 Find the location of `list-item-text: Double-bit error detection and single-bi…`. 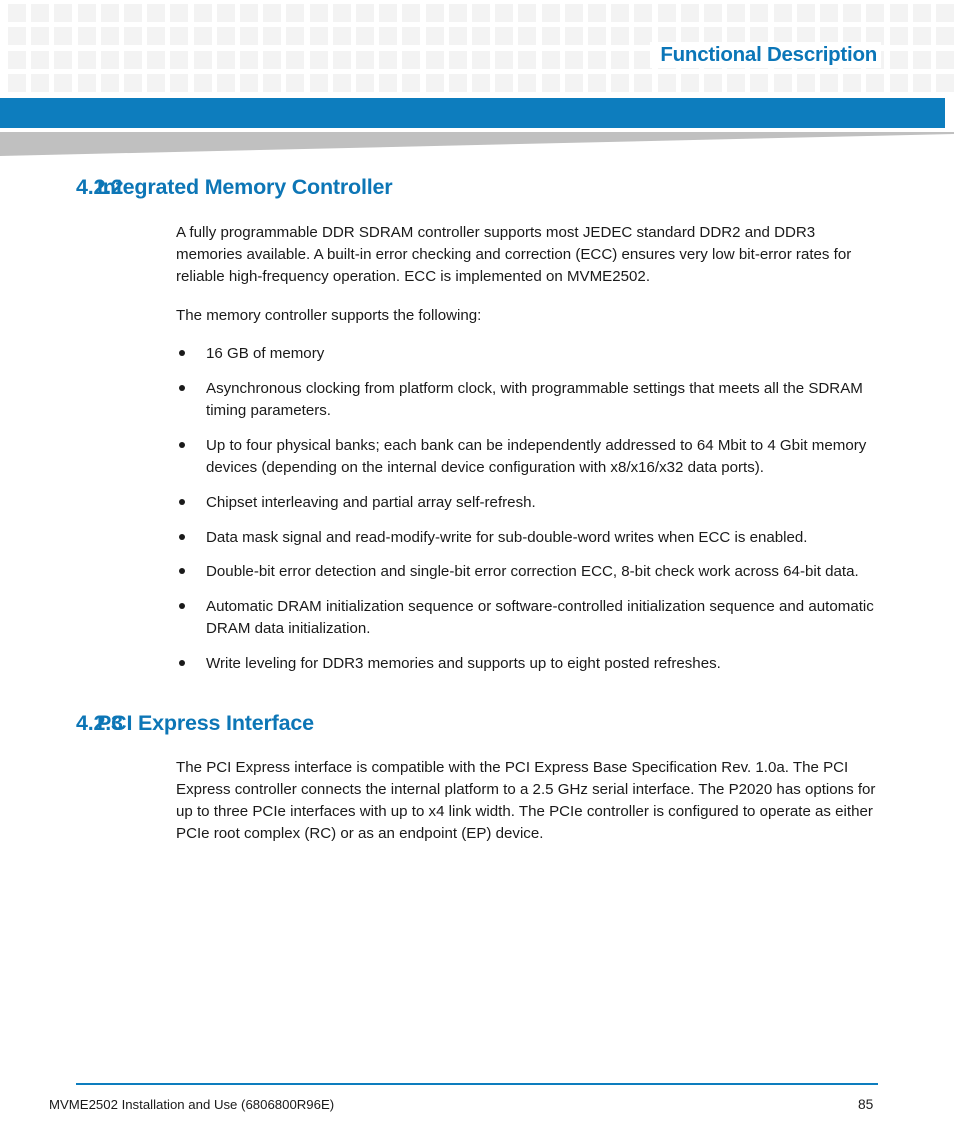

list-item-text: Double-bit error detection and single-bi… is located at coordinates (532, 572).